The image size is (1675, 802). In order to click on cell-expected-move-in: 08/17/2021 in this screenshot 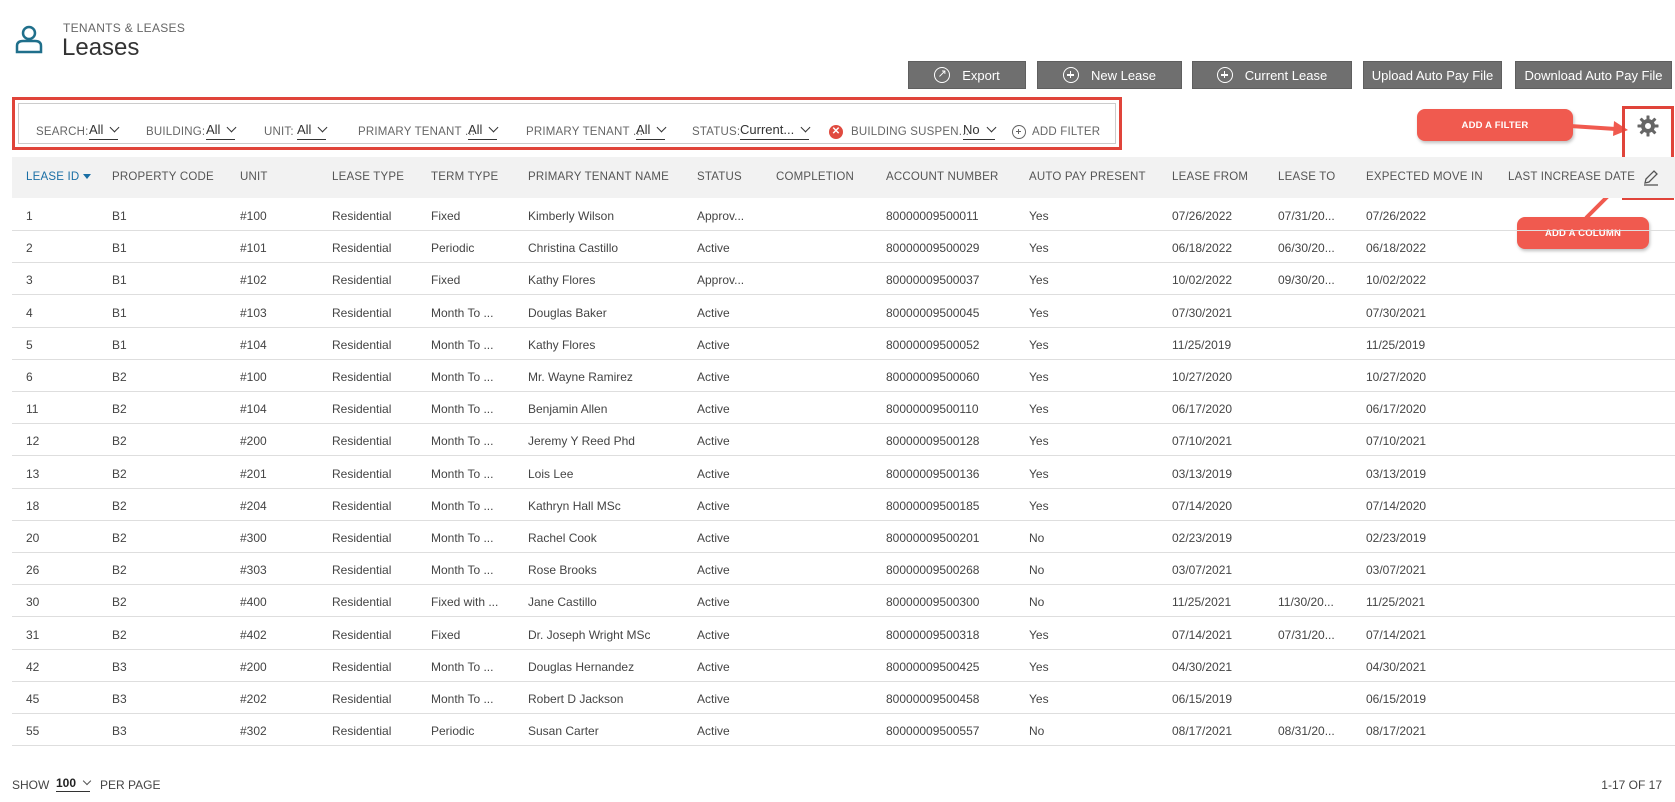, I will do `click(1396, 731)`.